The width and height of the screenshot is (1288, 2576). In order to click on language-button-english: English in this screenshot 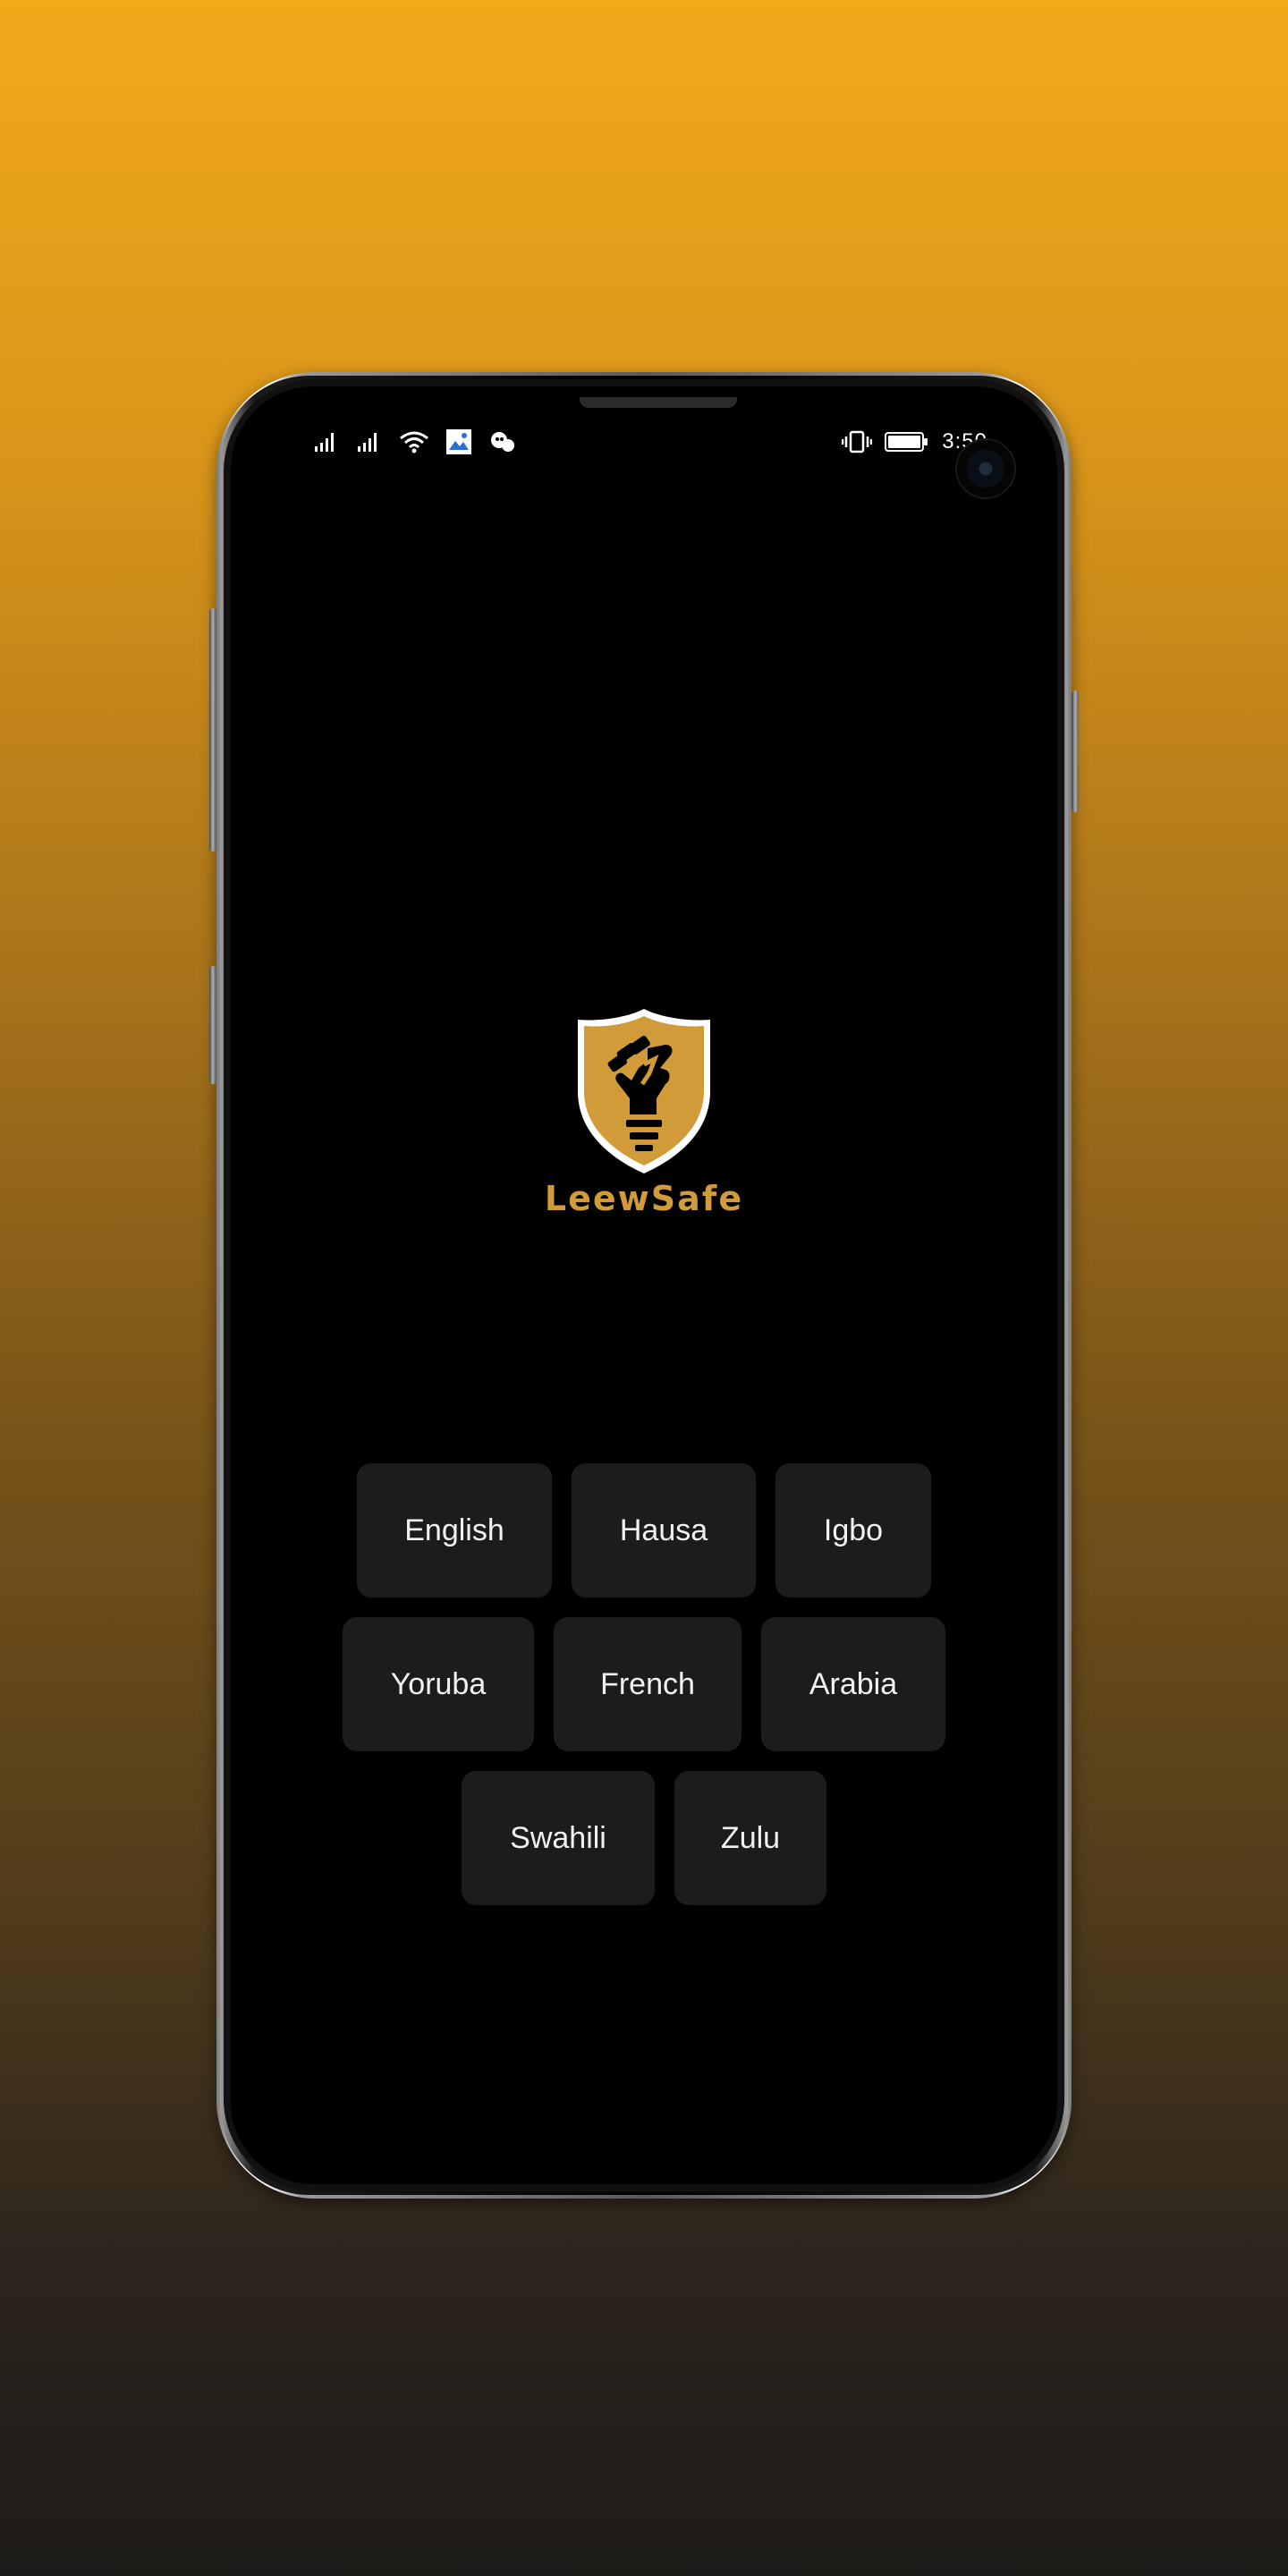, I will do `click(454, 1530)`.